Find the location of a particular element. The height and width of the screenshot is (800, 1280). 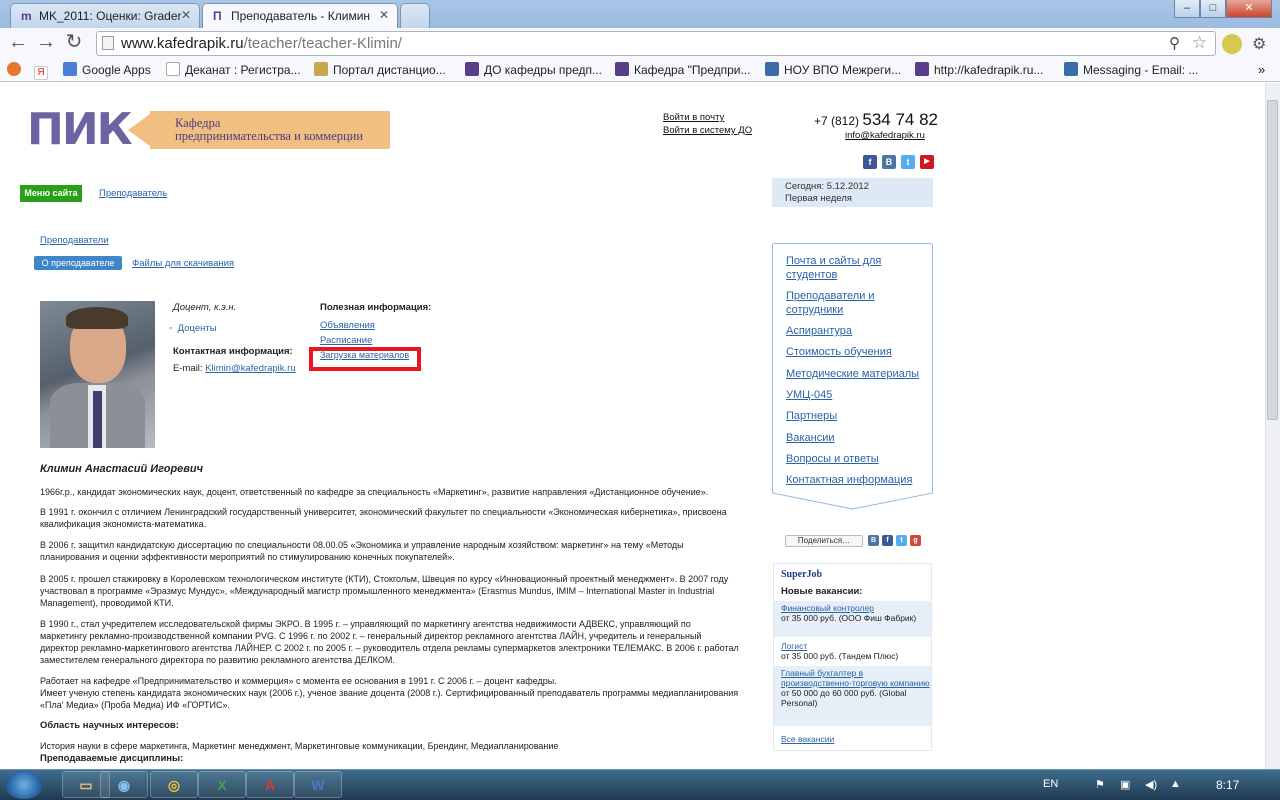

pik-icon: П is located at coordinates (217, 16).